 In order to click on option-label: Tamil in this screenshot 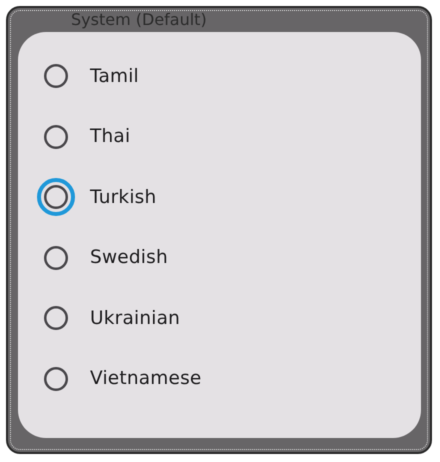, I will do `click(114, 76)`.